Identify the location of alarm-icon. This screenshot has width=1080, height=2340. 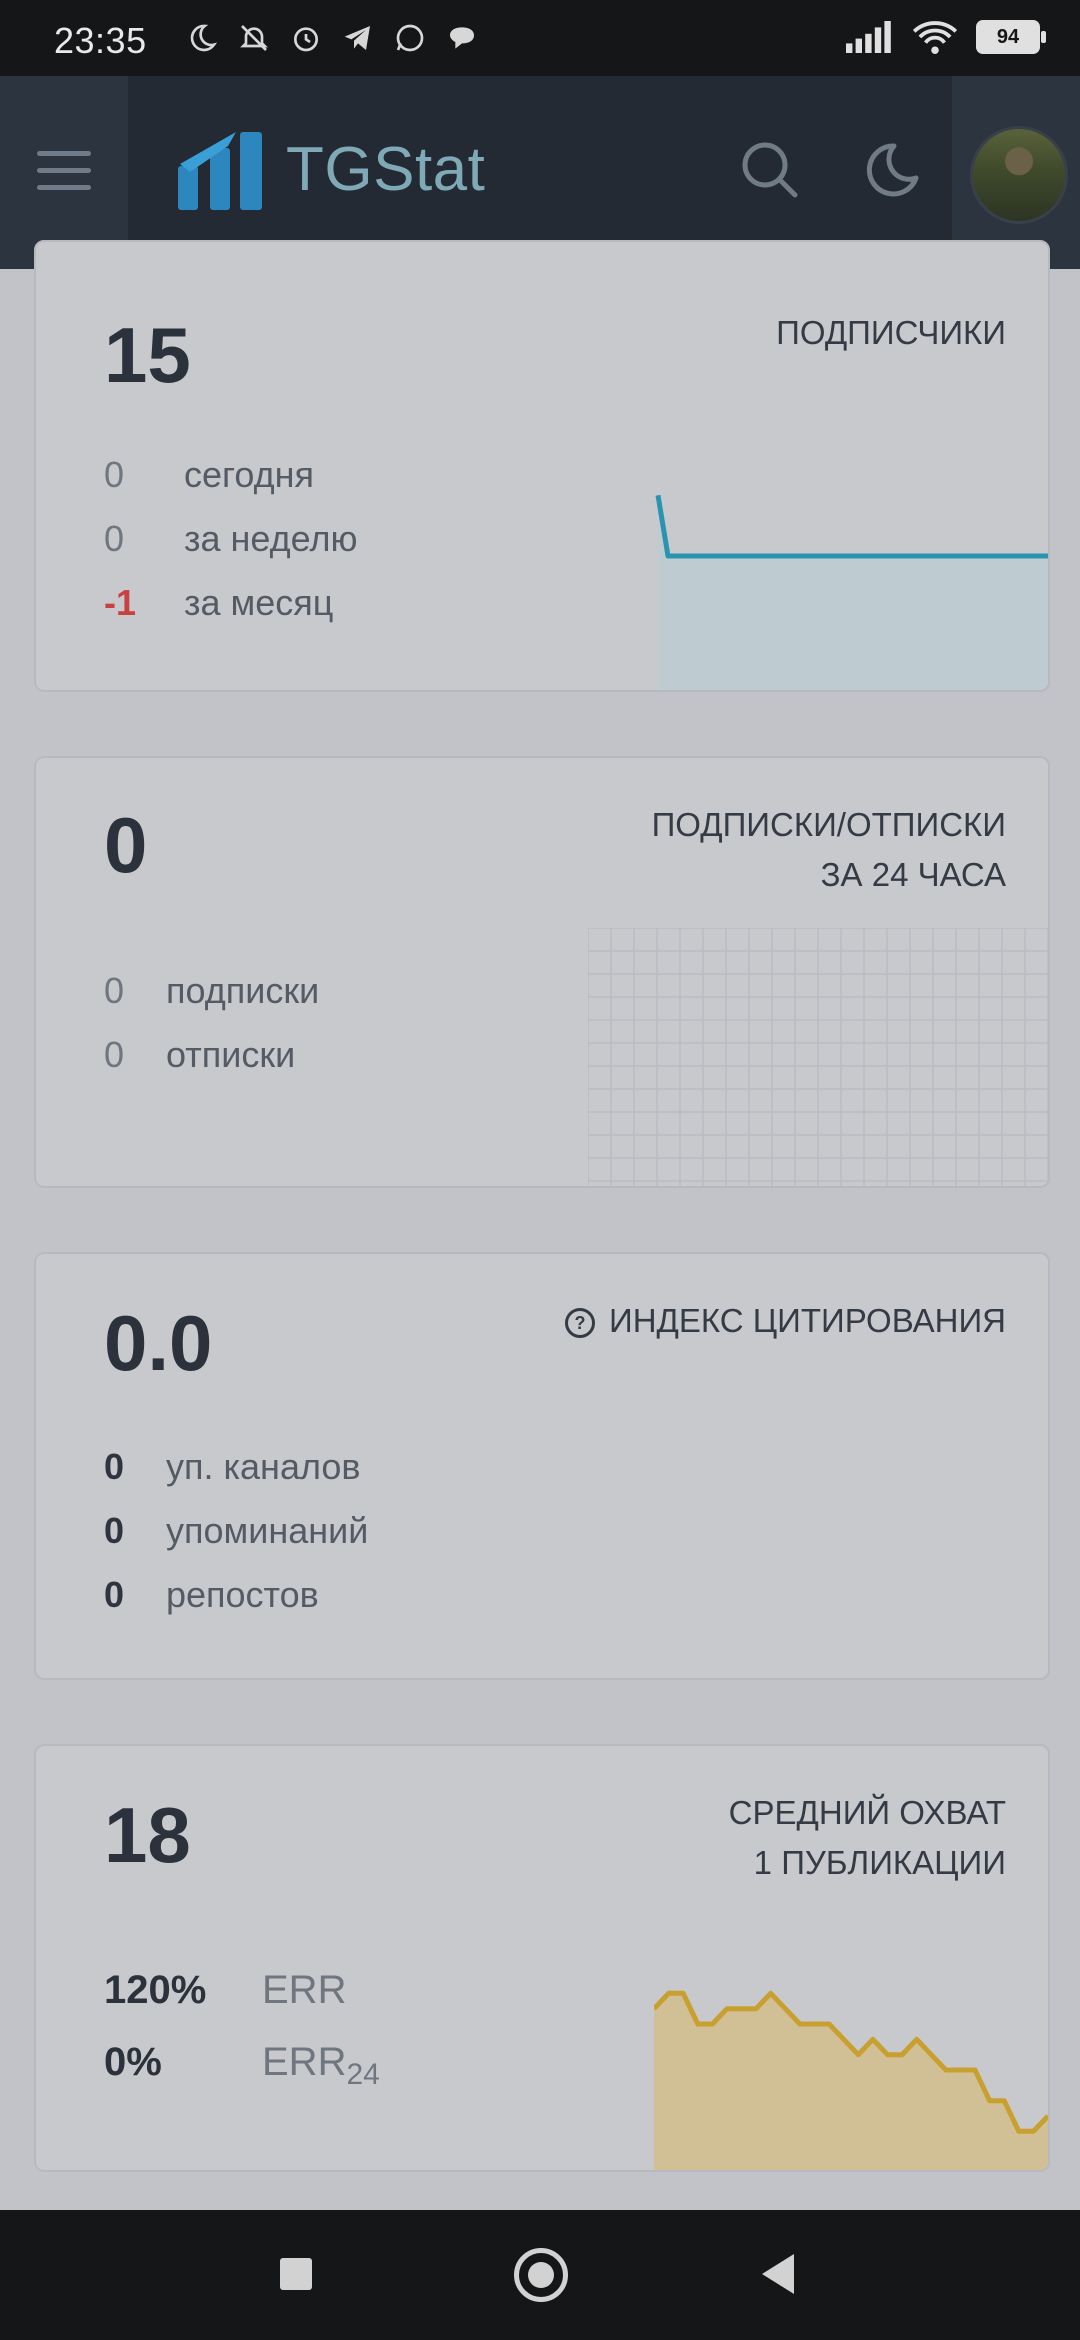
(306, 39).